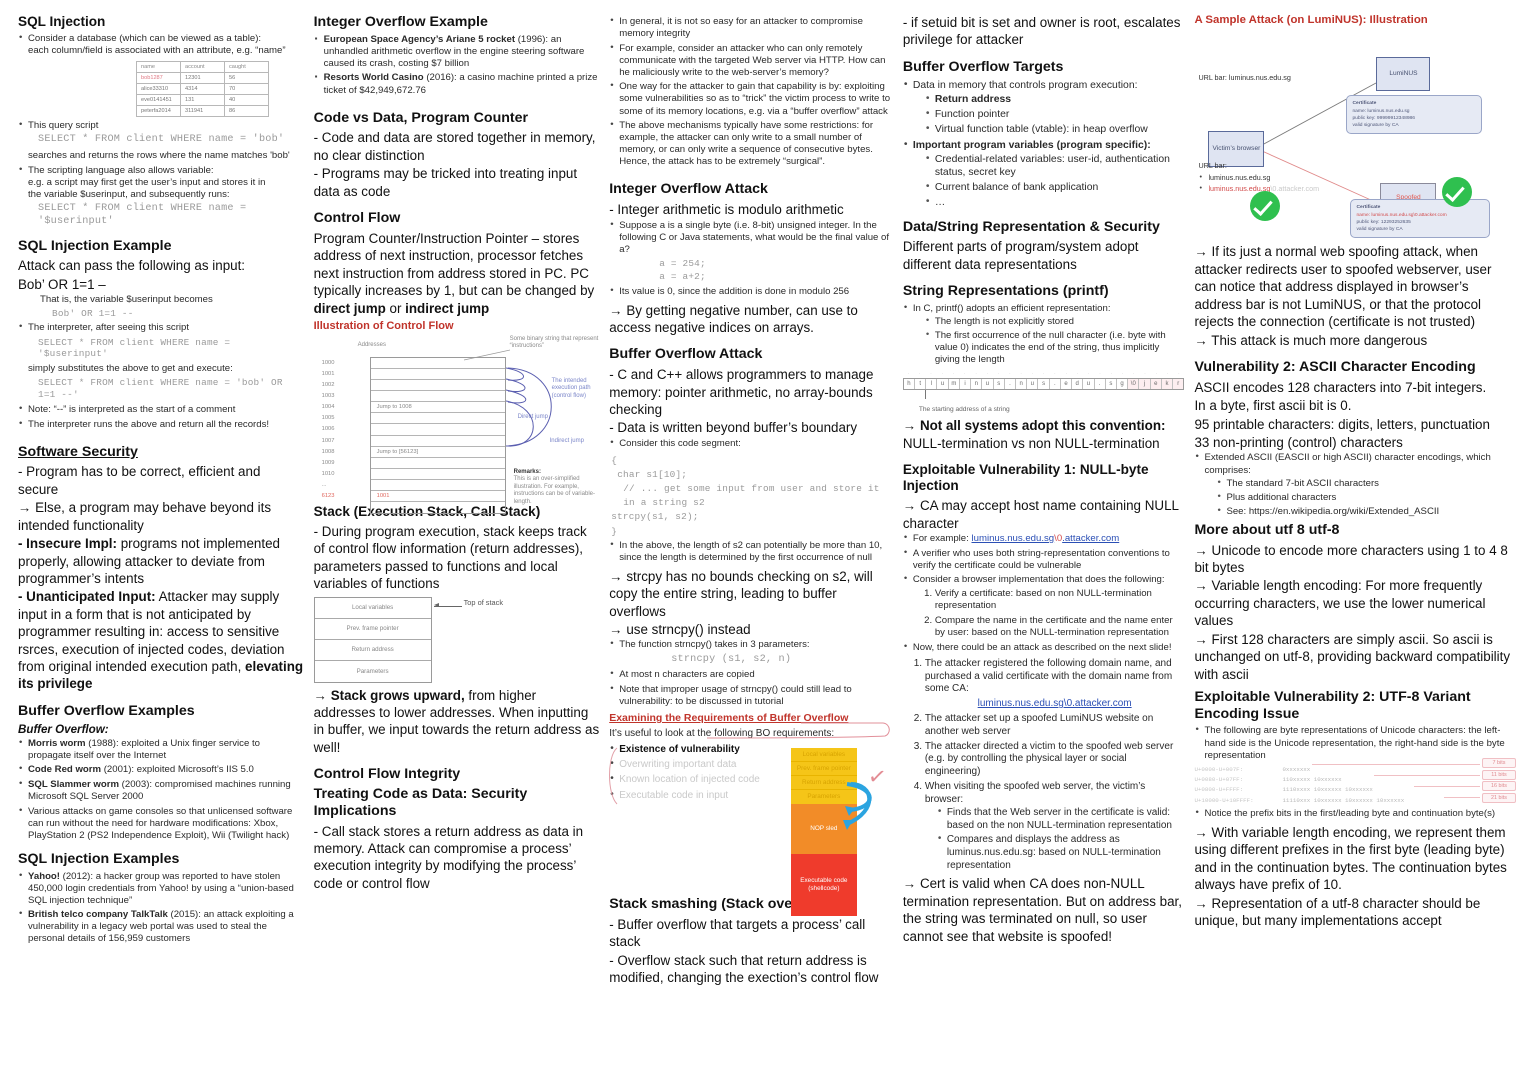  What do you see at coordinates (483, 602) in the screenshot?
I see `top-of-stack-label: Top of stack` at bounding box center [483, 602].